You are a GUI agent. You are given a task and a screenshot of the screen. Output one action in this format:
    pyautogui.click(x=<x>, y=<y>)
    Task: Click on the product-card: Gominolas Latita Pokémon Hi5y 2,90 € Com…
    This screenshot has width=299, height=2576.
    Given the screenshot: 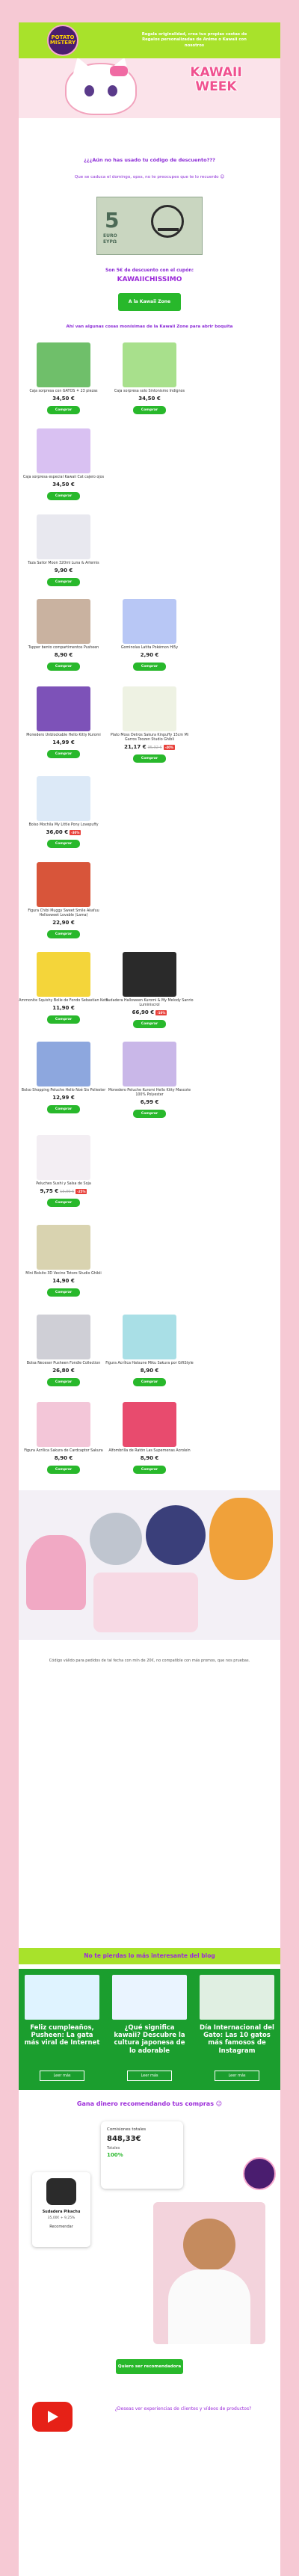 What is the action you would take?
    pyautogui.click(x=149, y=635)
    